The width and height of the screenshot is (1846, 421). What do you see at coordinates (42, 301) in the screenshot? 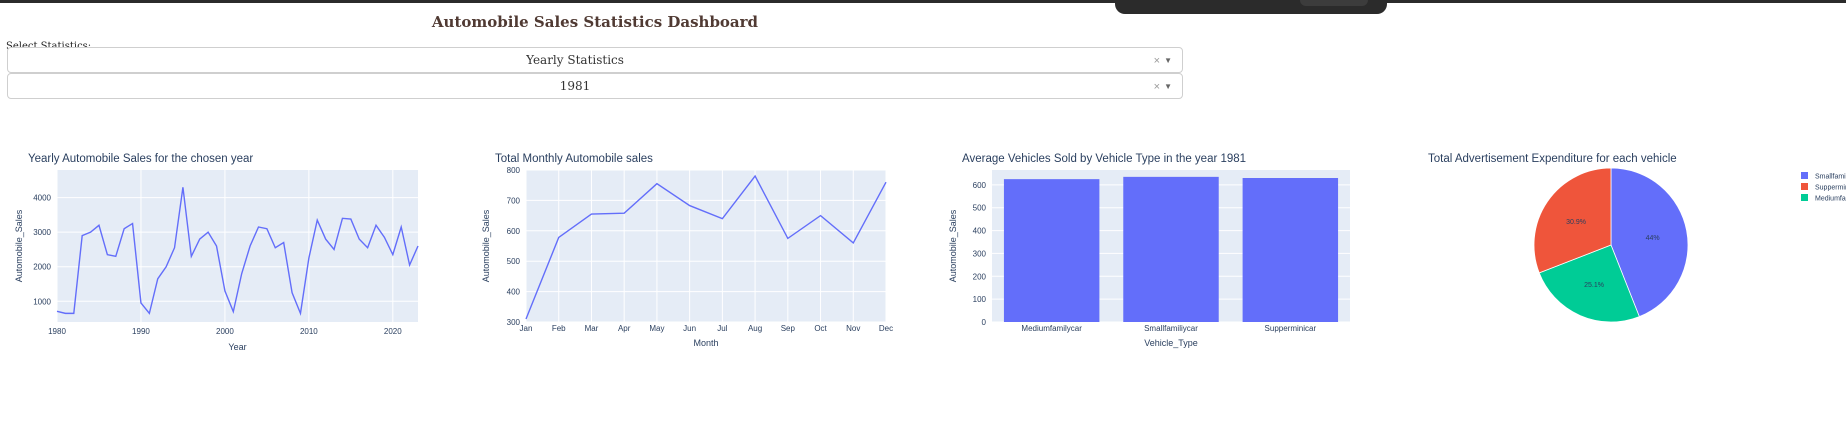
I see `y-tick-label: 1000` at bounding box center [42, 301].